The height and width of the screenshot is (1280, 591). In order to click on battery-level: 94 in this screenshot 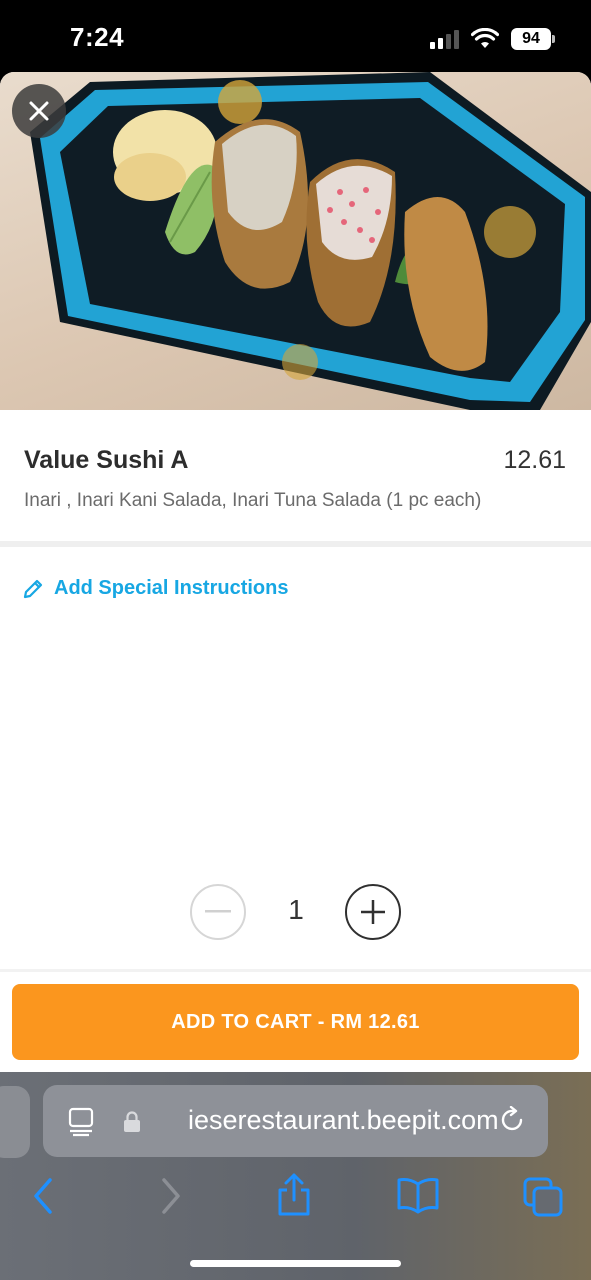, I will do `click(531, 38)`.